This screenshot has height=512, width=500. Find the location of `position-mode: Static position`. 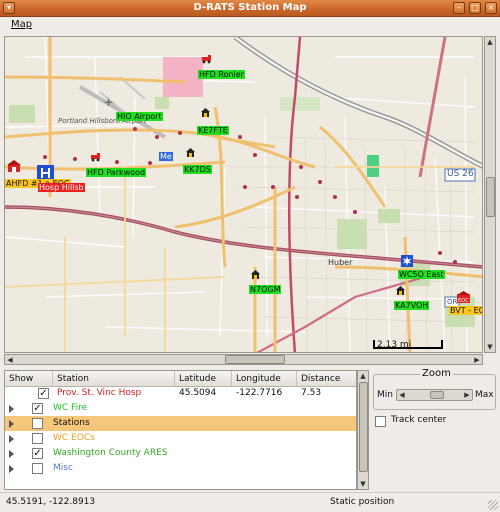

position-mode: Static position is located at coordinates (362, 502).